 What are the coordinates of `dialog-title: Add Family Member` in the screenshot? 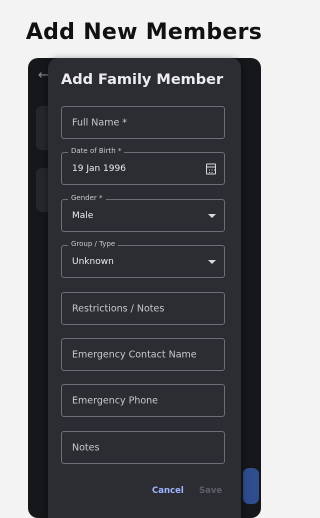 It's located at (142, 80).